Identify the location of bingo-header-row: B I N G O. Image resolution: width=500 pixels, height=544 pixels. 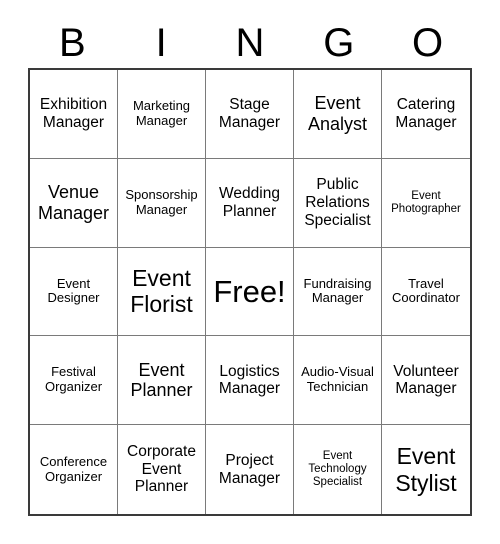
(250, 43).